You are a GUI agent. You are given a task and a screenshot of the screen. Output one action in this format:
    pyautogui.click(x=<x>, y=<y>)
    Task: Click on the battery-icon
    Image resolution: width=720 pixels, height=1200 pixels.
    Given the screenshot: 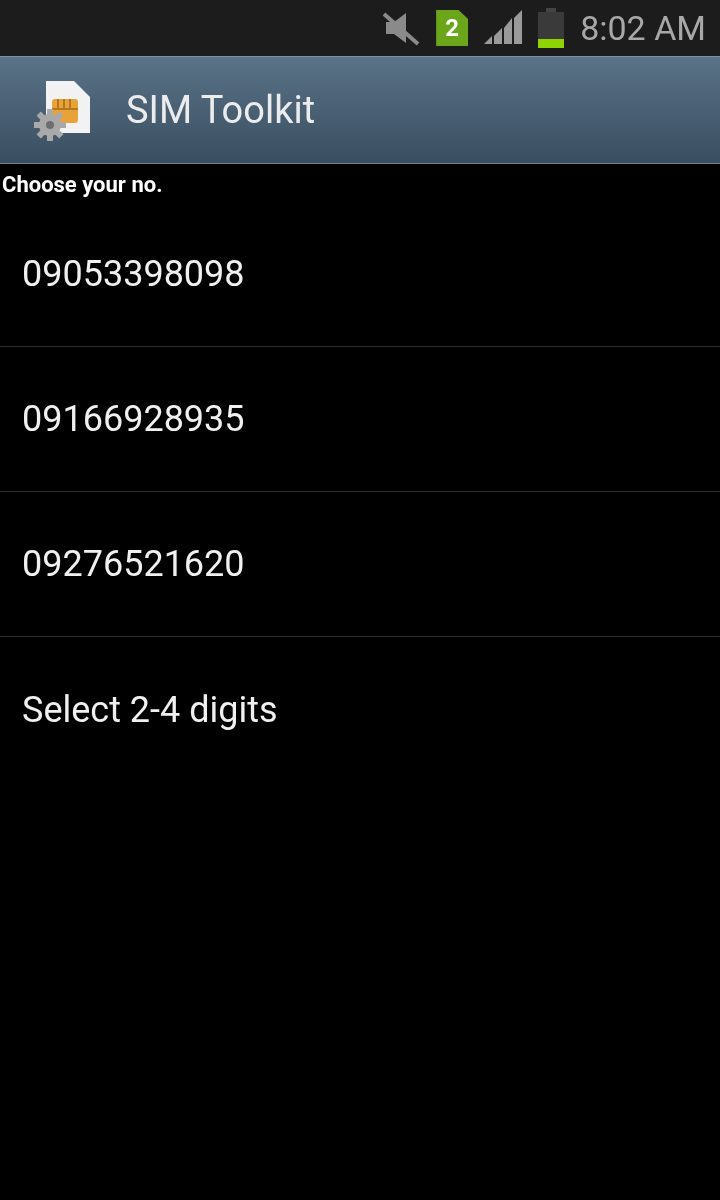 What is the action you would take?
    pyautogui.click(x=551, y=28)
    